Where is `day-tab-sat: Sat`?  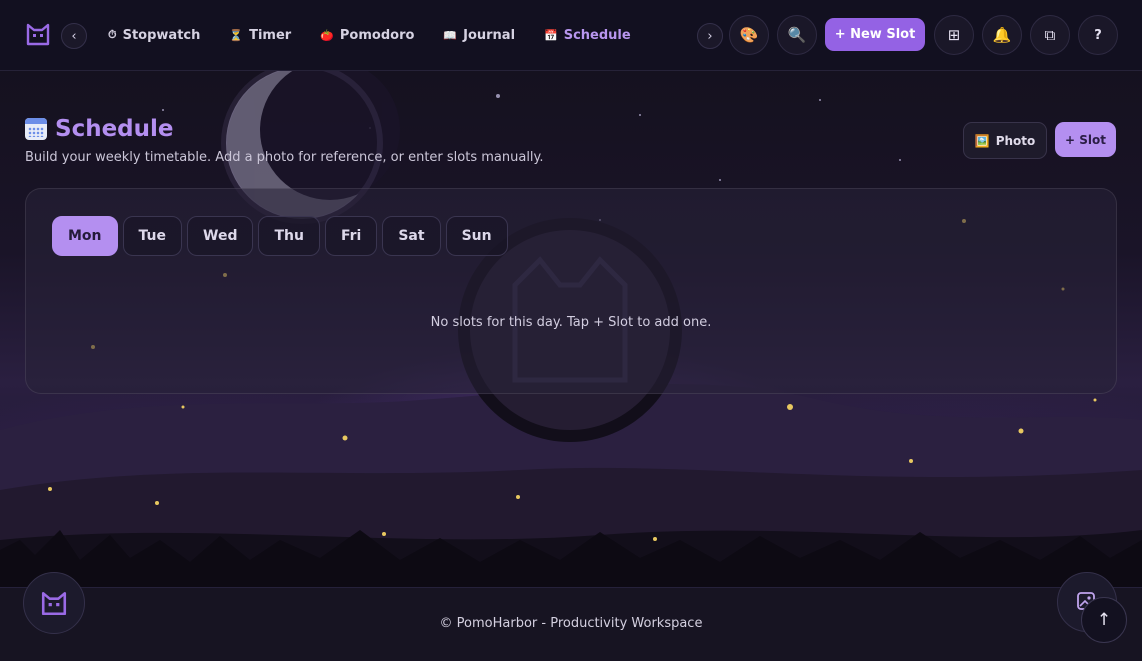 day-tab-sat: Sat is located at coordinates (411, 236).